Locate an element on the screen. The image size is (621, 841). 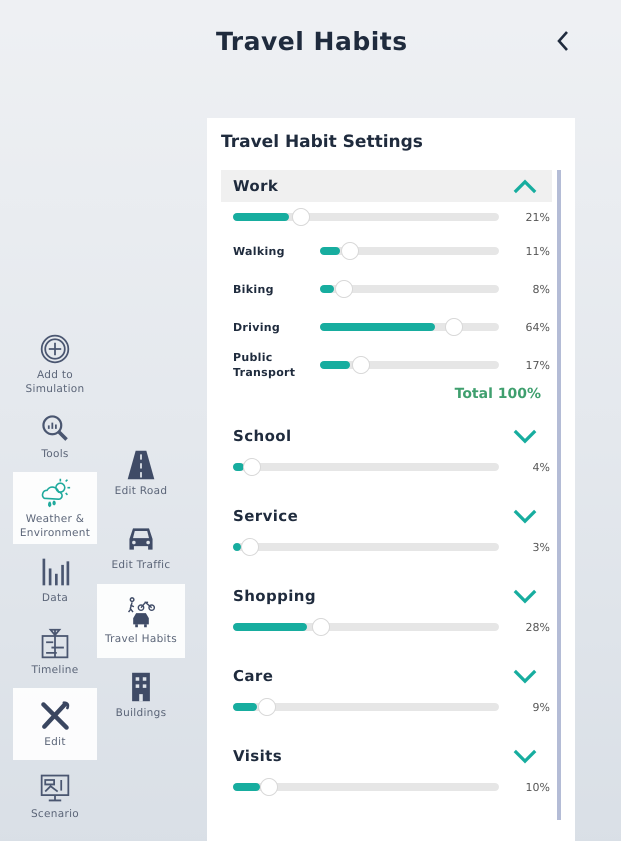
pencil-brush-icon is located at coordinates (55, 716).